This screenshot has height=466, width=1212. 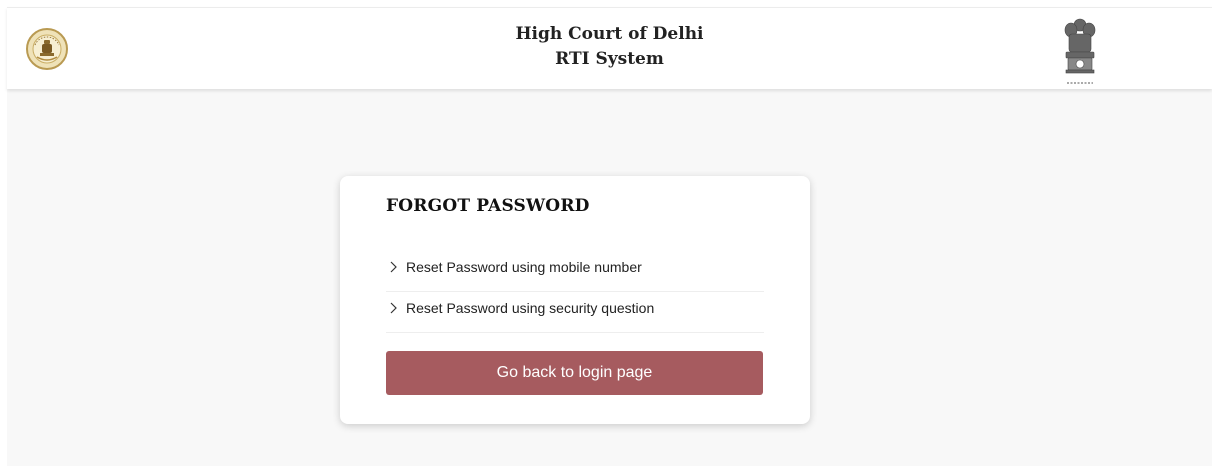 What do you see at coordinates (488, 206) in the screenshot?
I see `card-title: FORGOT PASSWORD` at bounding box center [488, 206].